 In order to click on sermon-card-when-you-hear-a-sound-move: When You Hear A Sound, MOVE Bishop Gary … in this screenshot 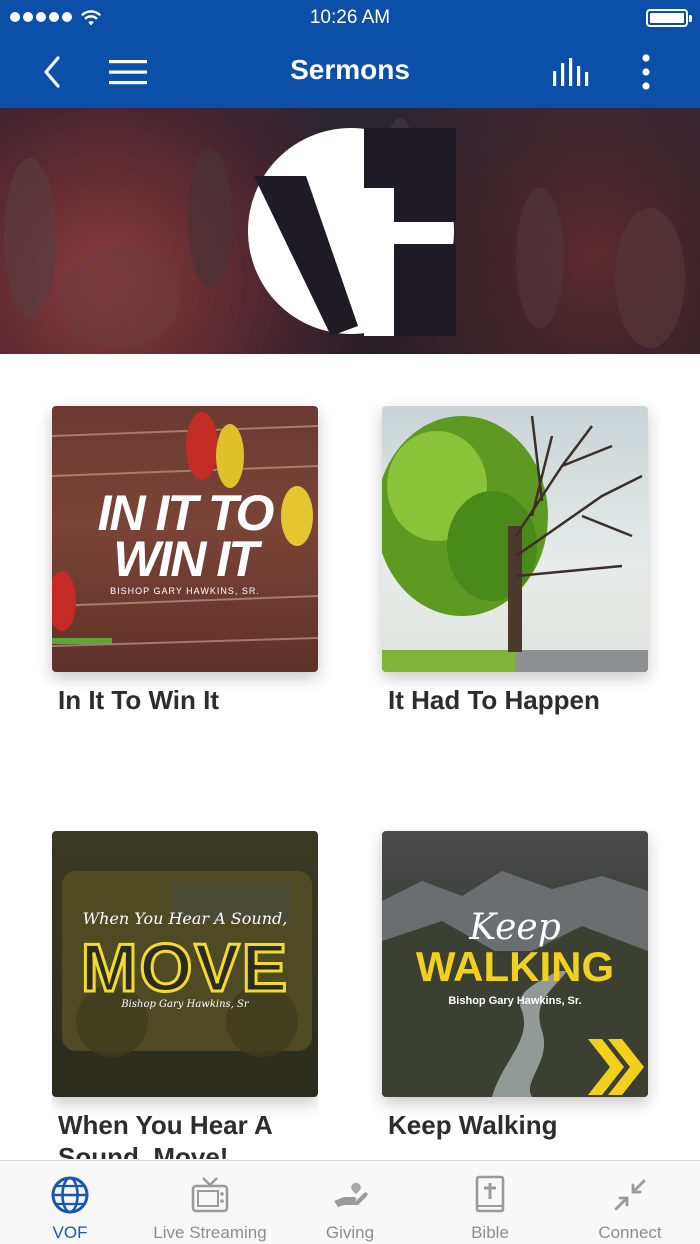, I will do `click(185, 995)`.